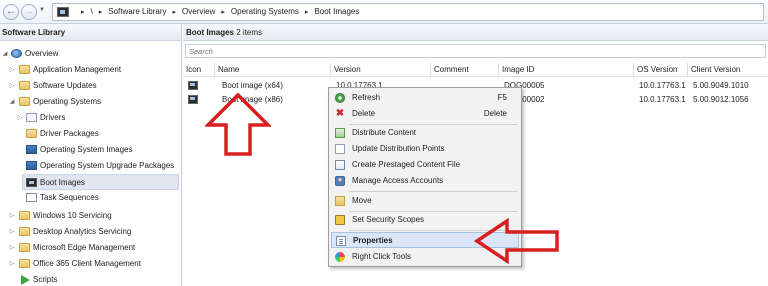 Image resolution: width=768 pixels, height=286 pixels. I want to click on cell-name: Boot image (x86), so click(252, 99).